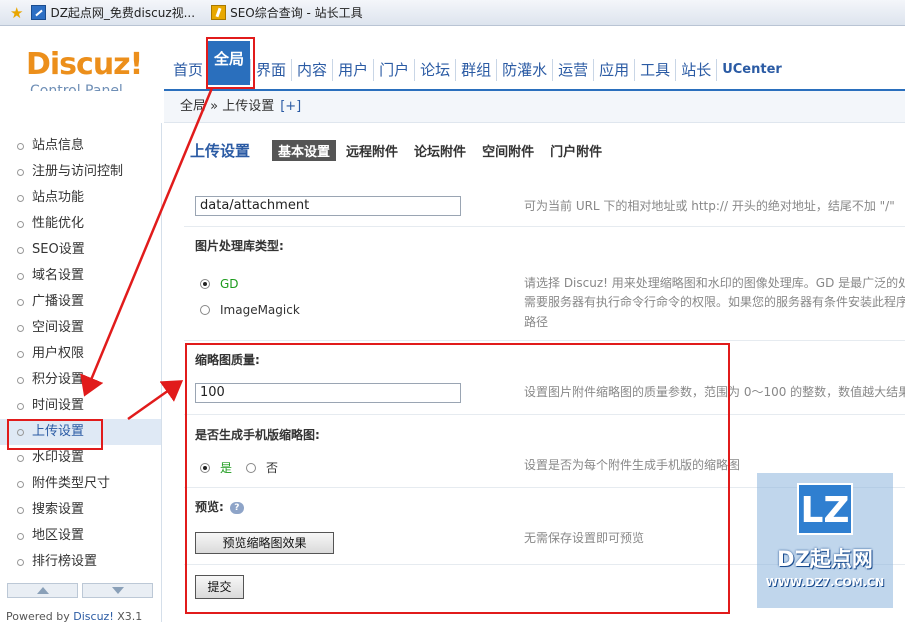  Describe the element at coordinates (352, 70) in the screenshot. I see `topnav-users: 用户` at that location.